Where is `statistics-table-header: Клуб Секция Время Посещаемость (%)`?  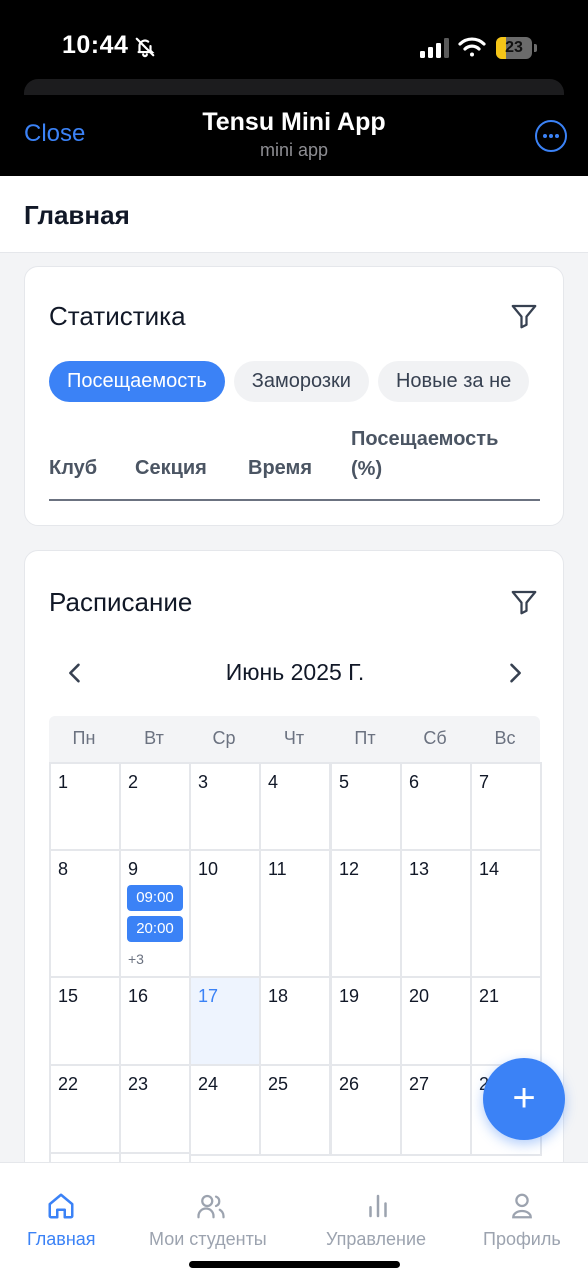 statistics-table-header: Клуб Секция Время Посещаемость (%) is located at coordinates (294, 464).